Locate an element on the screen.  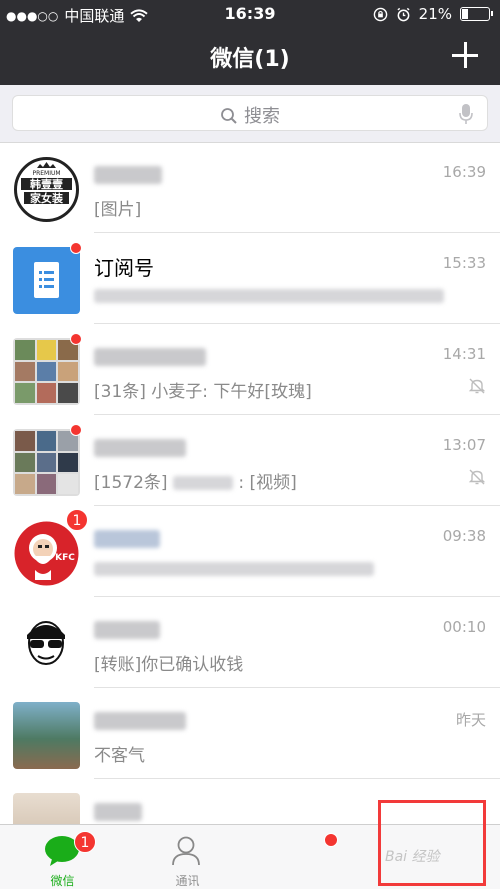
watermark: Bai 经验 is located at coordinates (412, 857).